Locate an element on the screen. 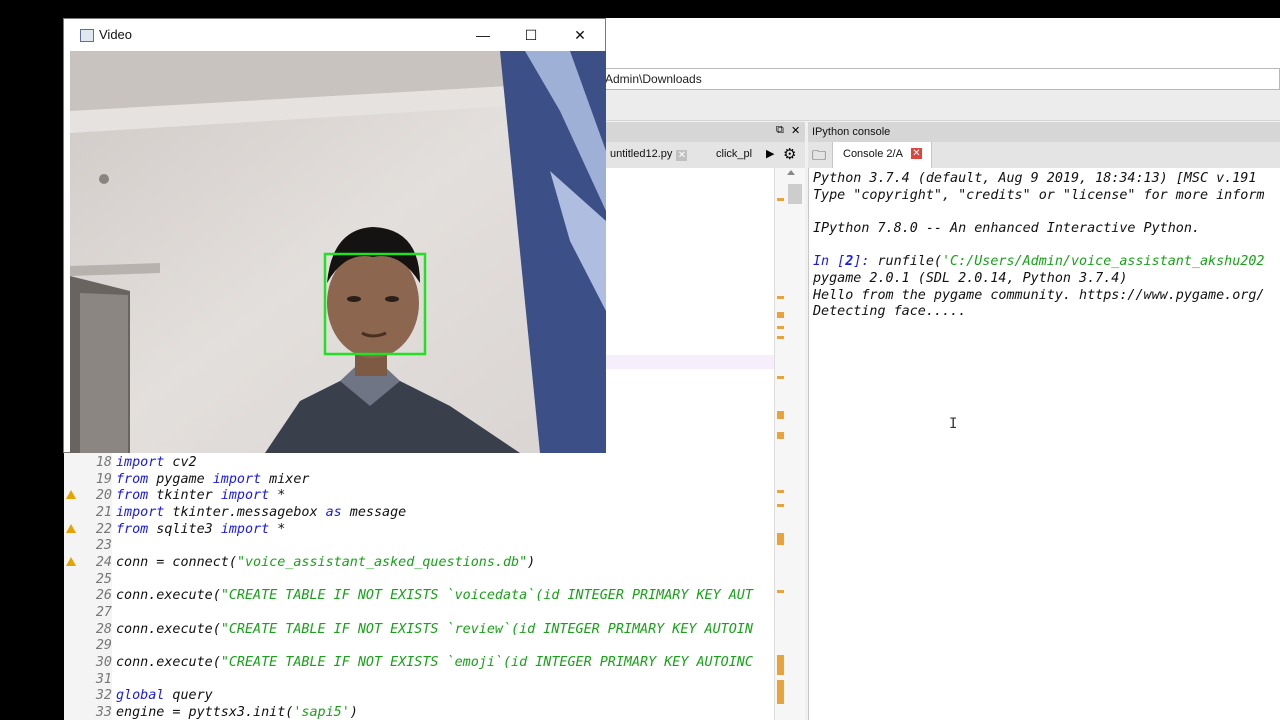 Image resolution: width=1280 pixels, height=720 pixels. tab-scroll-right-icon: ▶ is located at coordinates (770, 153).